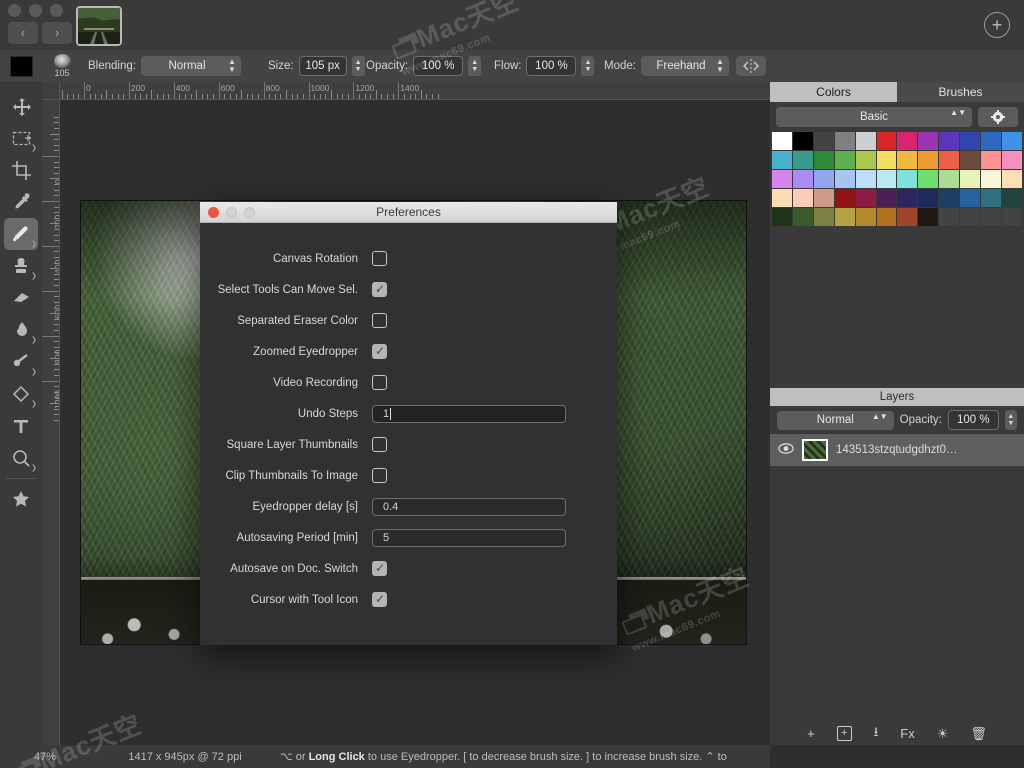 The height and width of the screenshot is (768, 1024). What do you see at coordinates (943, 734) in the screenshot?
I see `adjustments-button: ☀` at bounding box center [943, 734].